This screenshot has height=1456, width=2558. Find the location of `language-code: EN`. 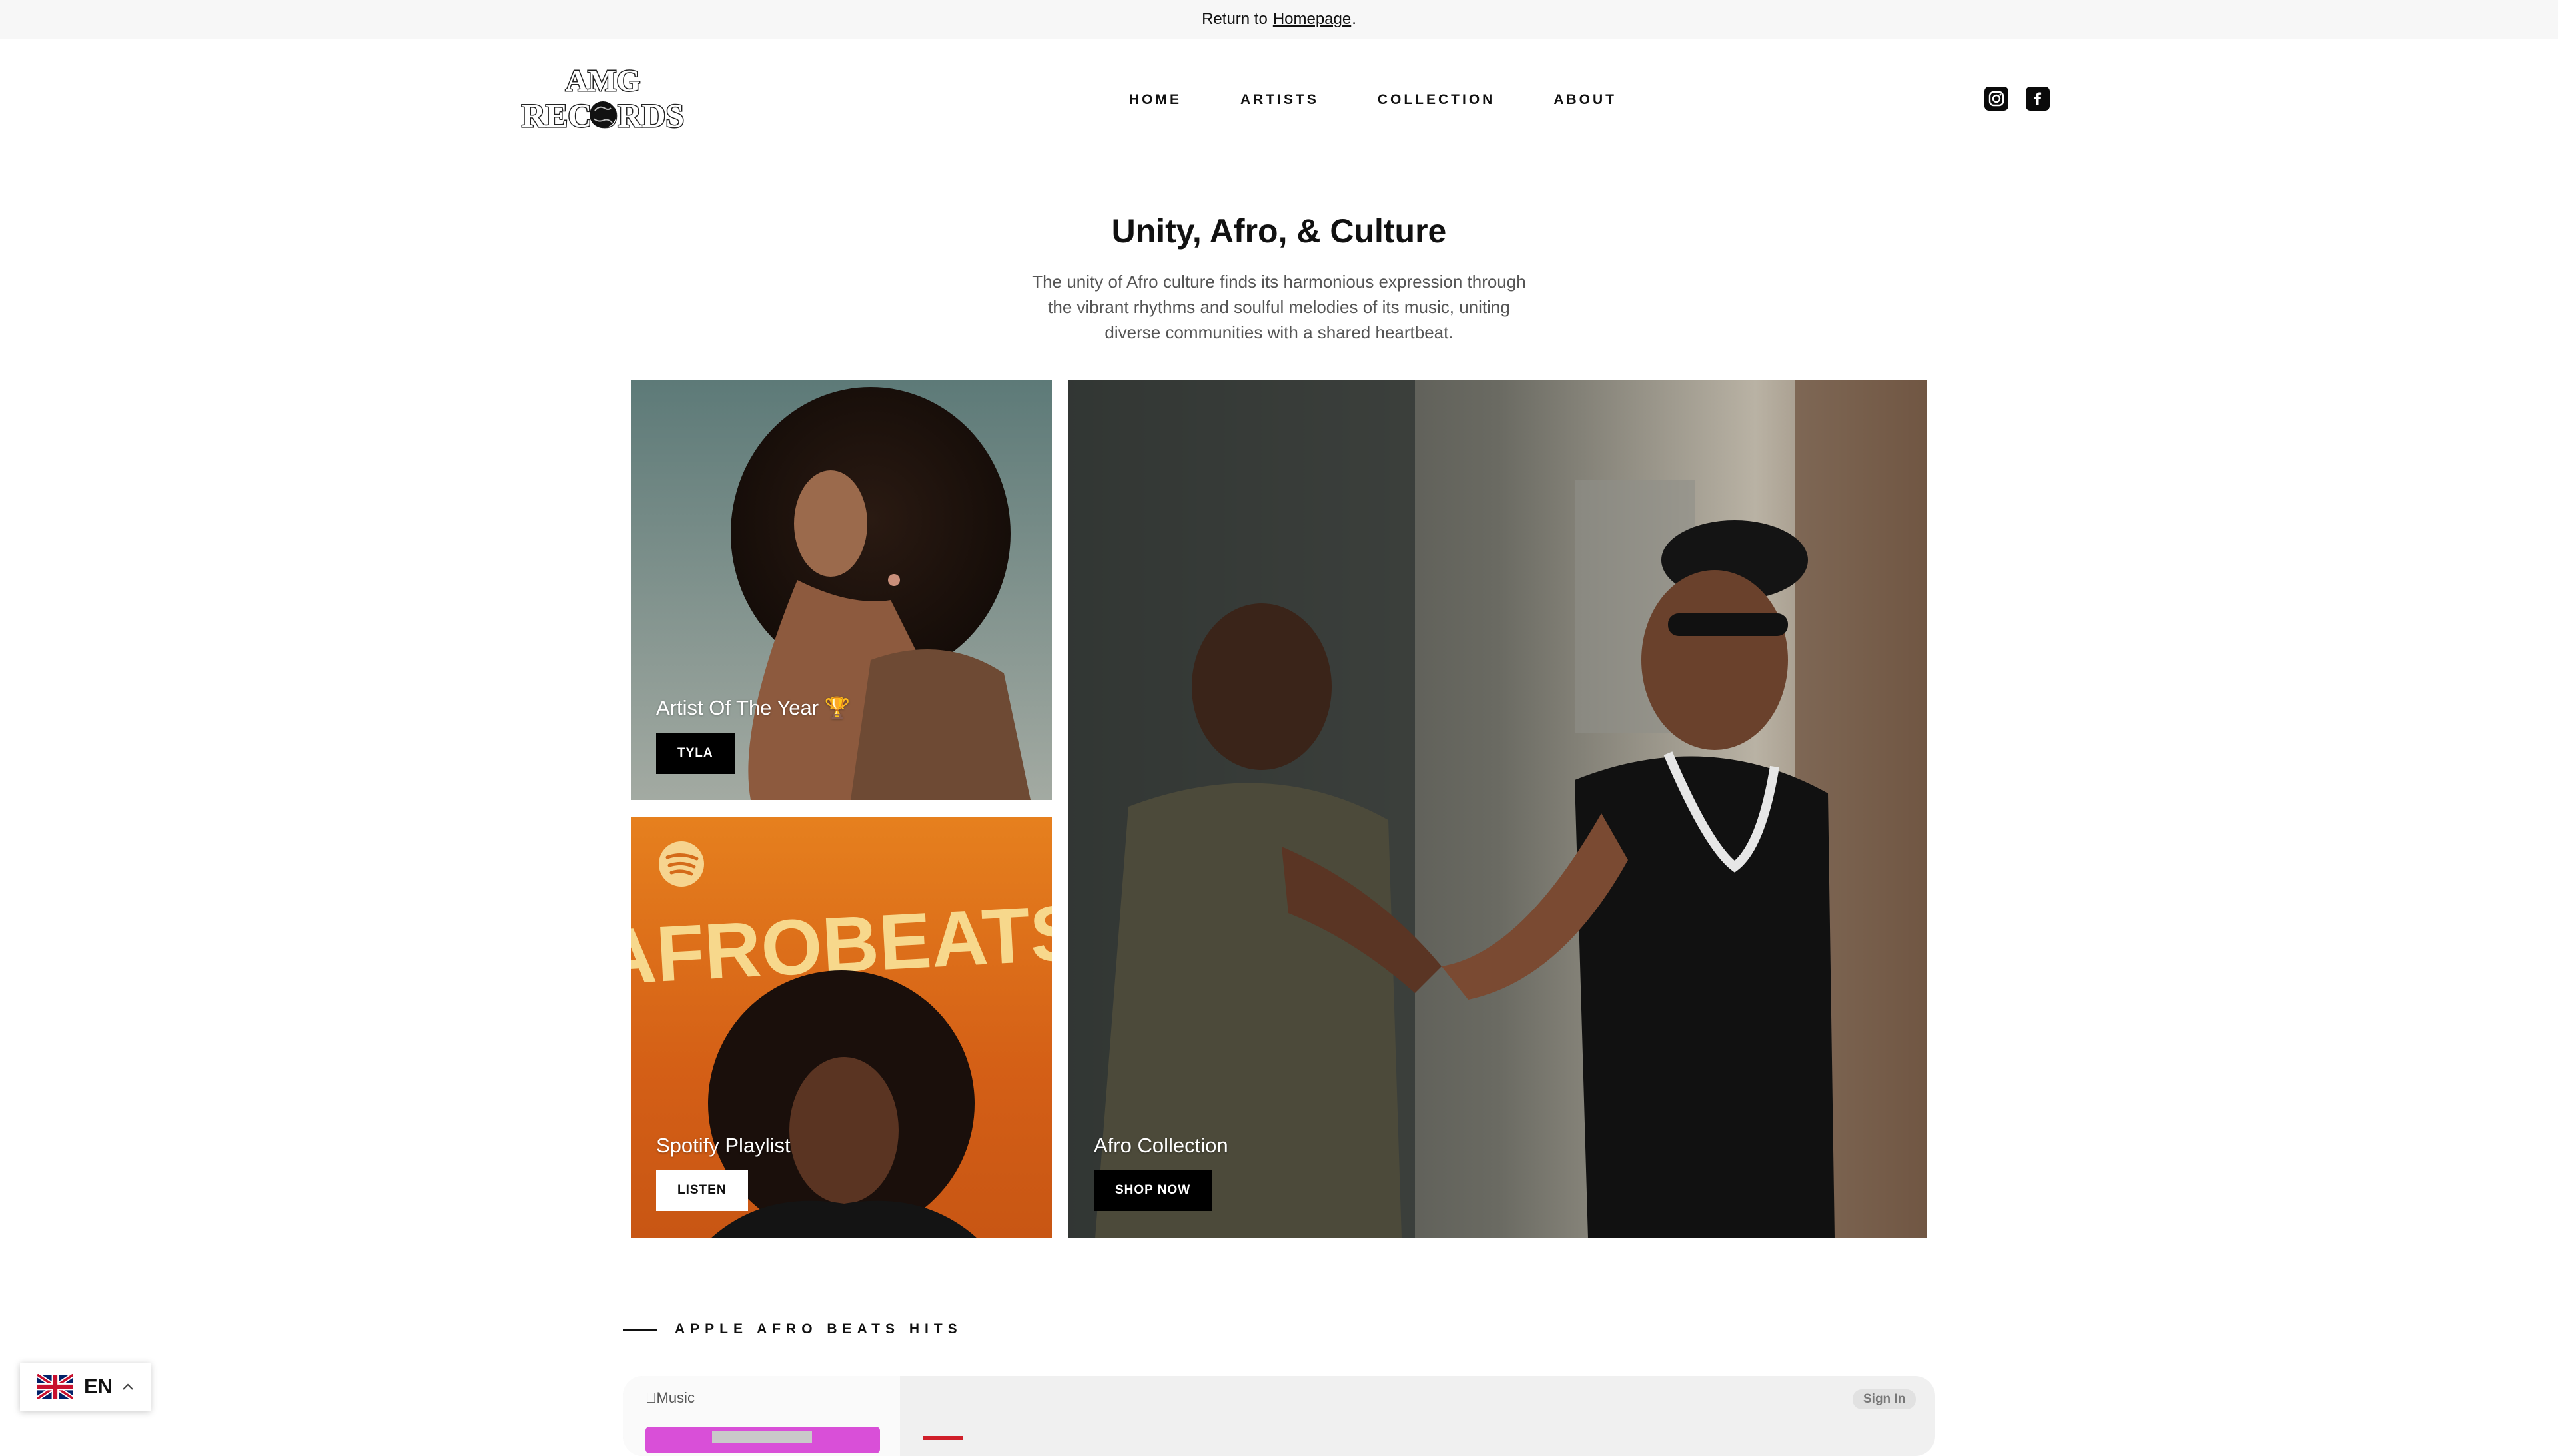

language-code: EN is located at coordinates (98, 1386).